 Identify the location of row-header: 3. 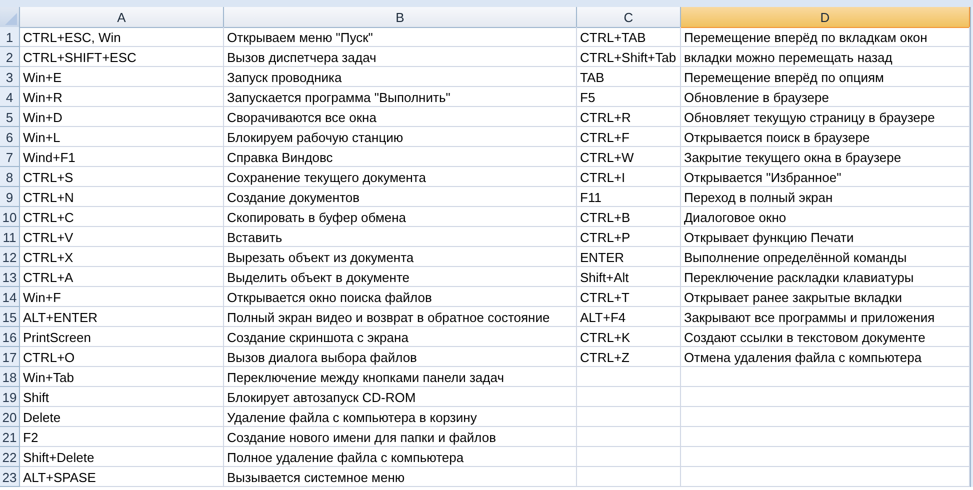
(10, 77).